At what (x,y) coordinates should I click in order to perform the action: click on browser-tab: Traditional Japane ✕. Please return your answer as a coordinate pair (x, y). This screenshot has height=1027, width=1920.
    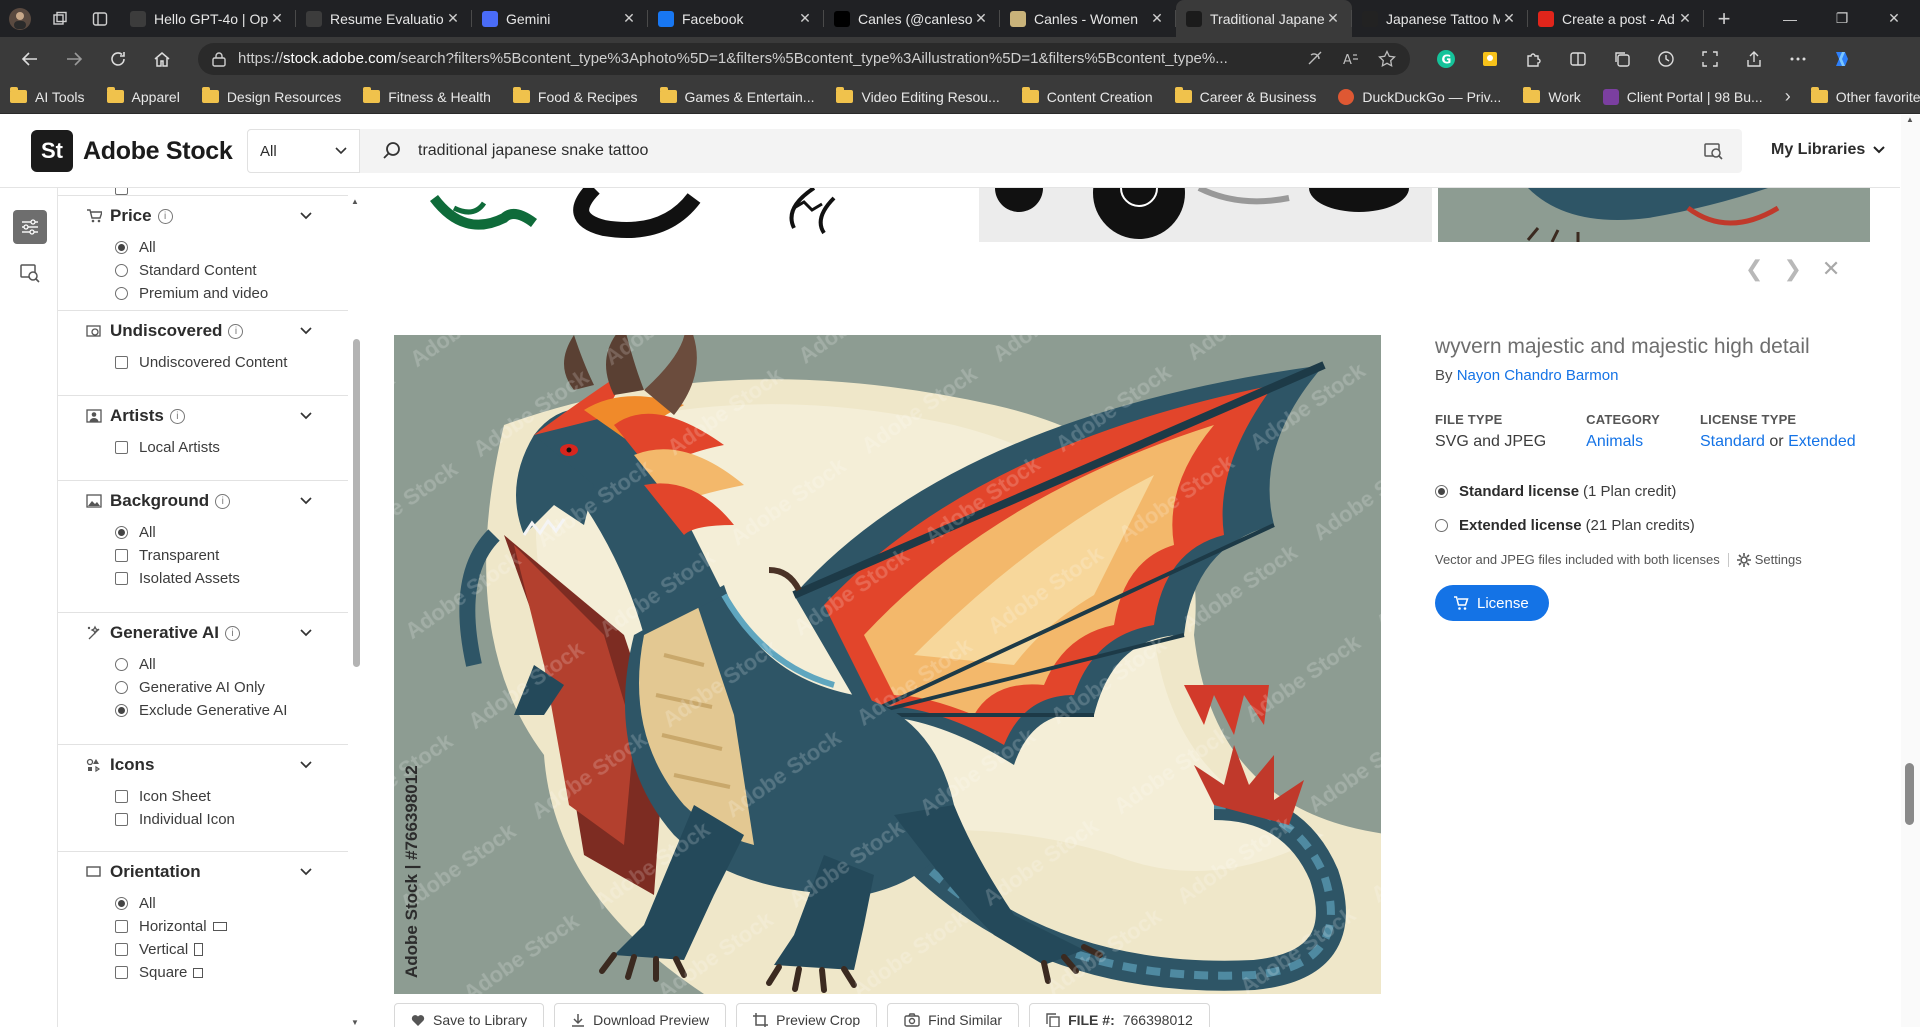
    Looking at the image, I should click on (1264, 18).